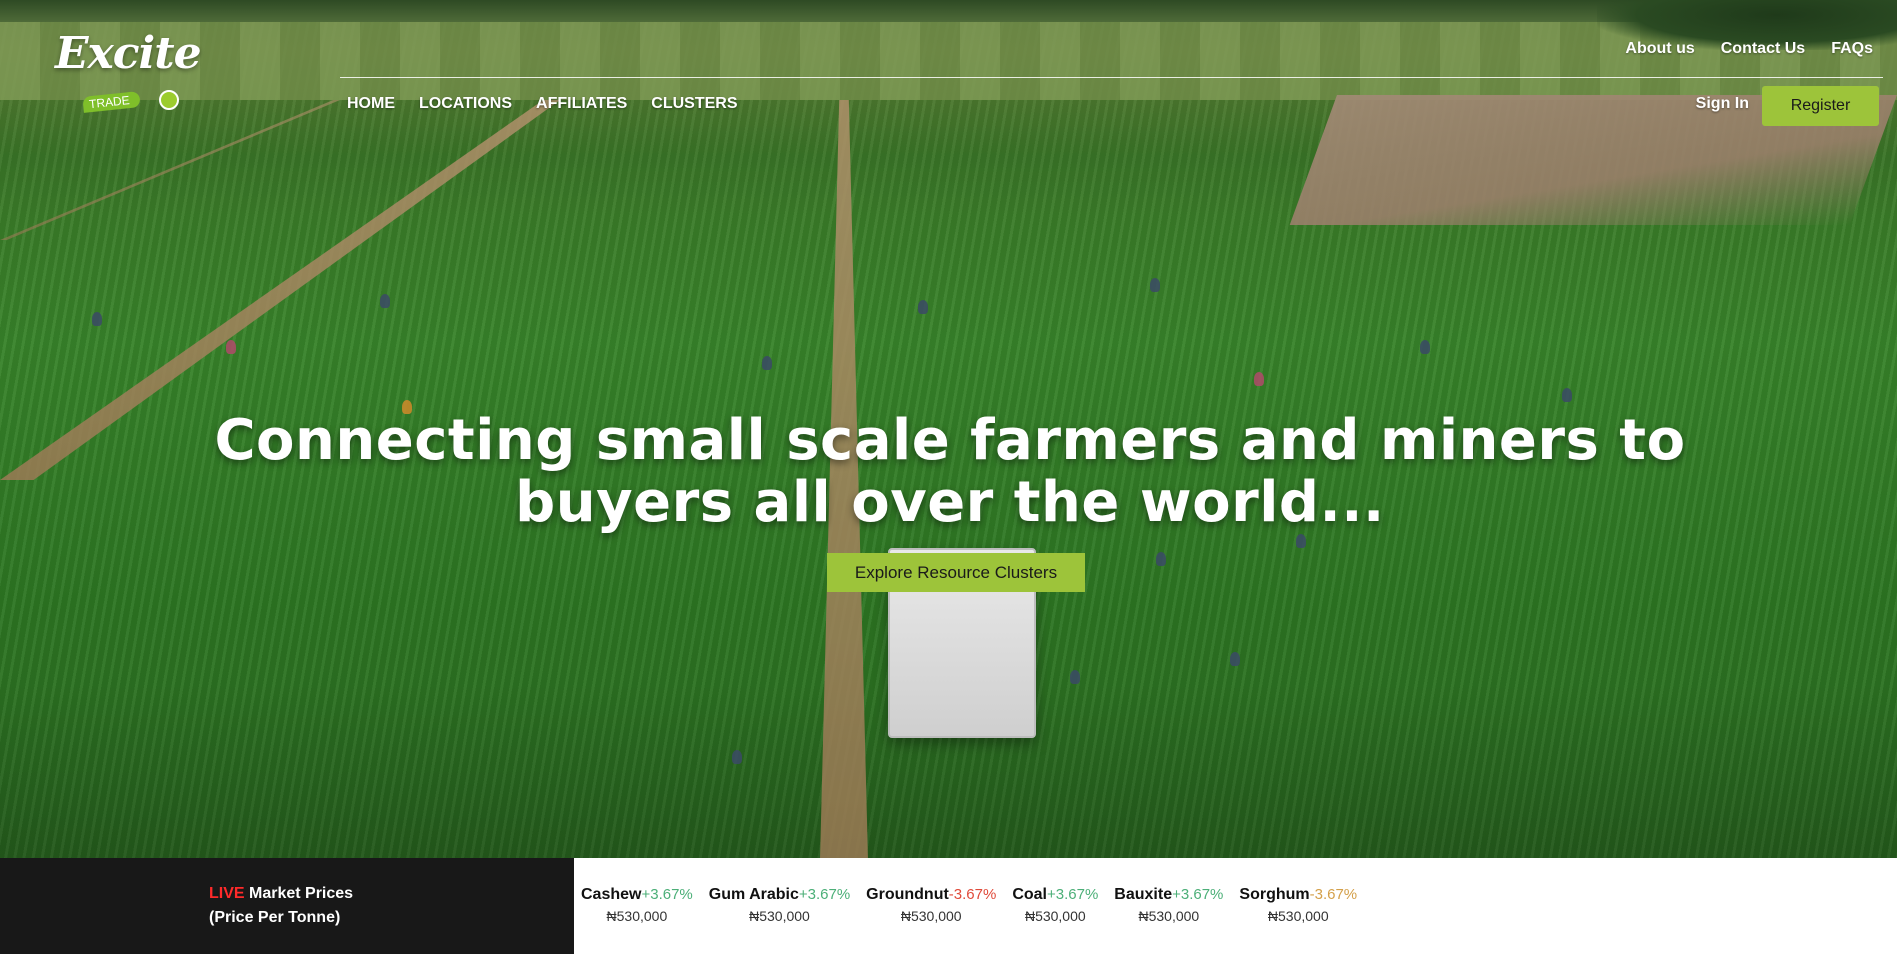 This screenshot has width=1897, height=955. What do you see at coordinates (111, 102) in the screenshot?
I see `logo-tag: TRADE` at bounding box center [111, 102].